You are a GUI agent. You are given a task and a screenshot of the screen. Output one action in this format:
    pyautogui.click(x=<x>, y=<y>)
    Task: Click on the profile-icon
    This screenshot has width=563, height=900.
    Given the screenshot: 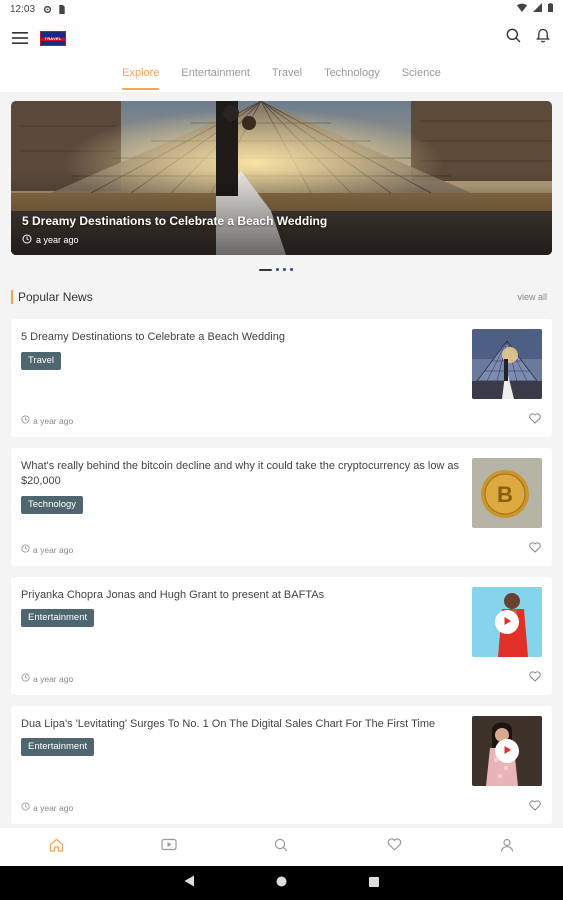 What is the action you would take?
    pyautogui.click(x=507, y=847)
    